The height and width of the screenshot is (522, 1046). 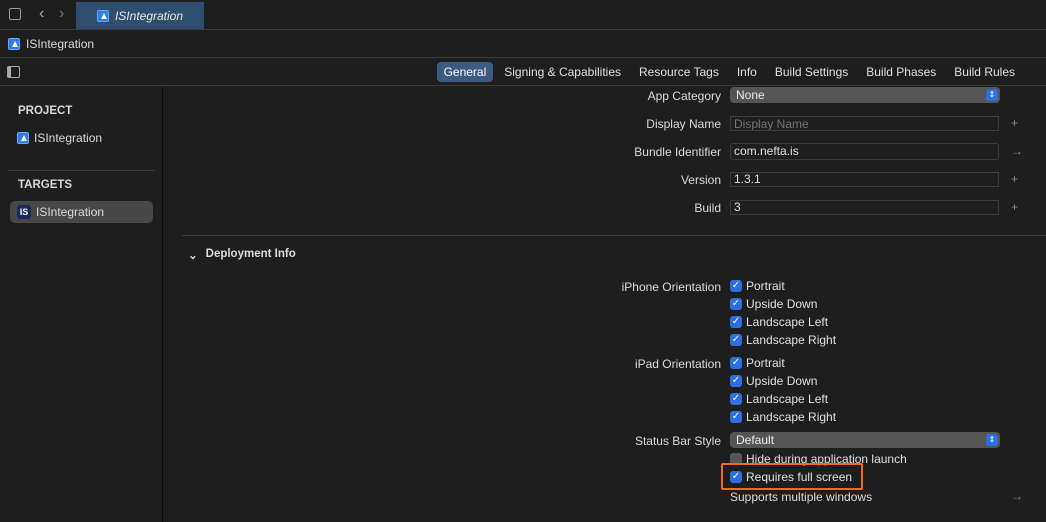 I want to click on version-label: Version, so click(x=700, y=180).